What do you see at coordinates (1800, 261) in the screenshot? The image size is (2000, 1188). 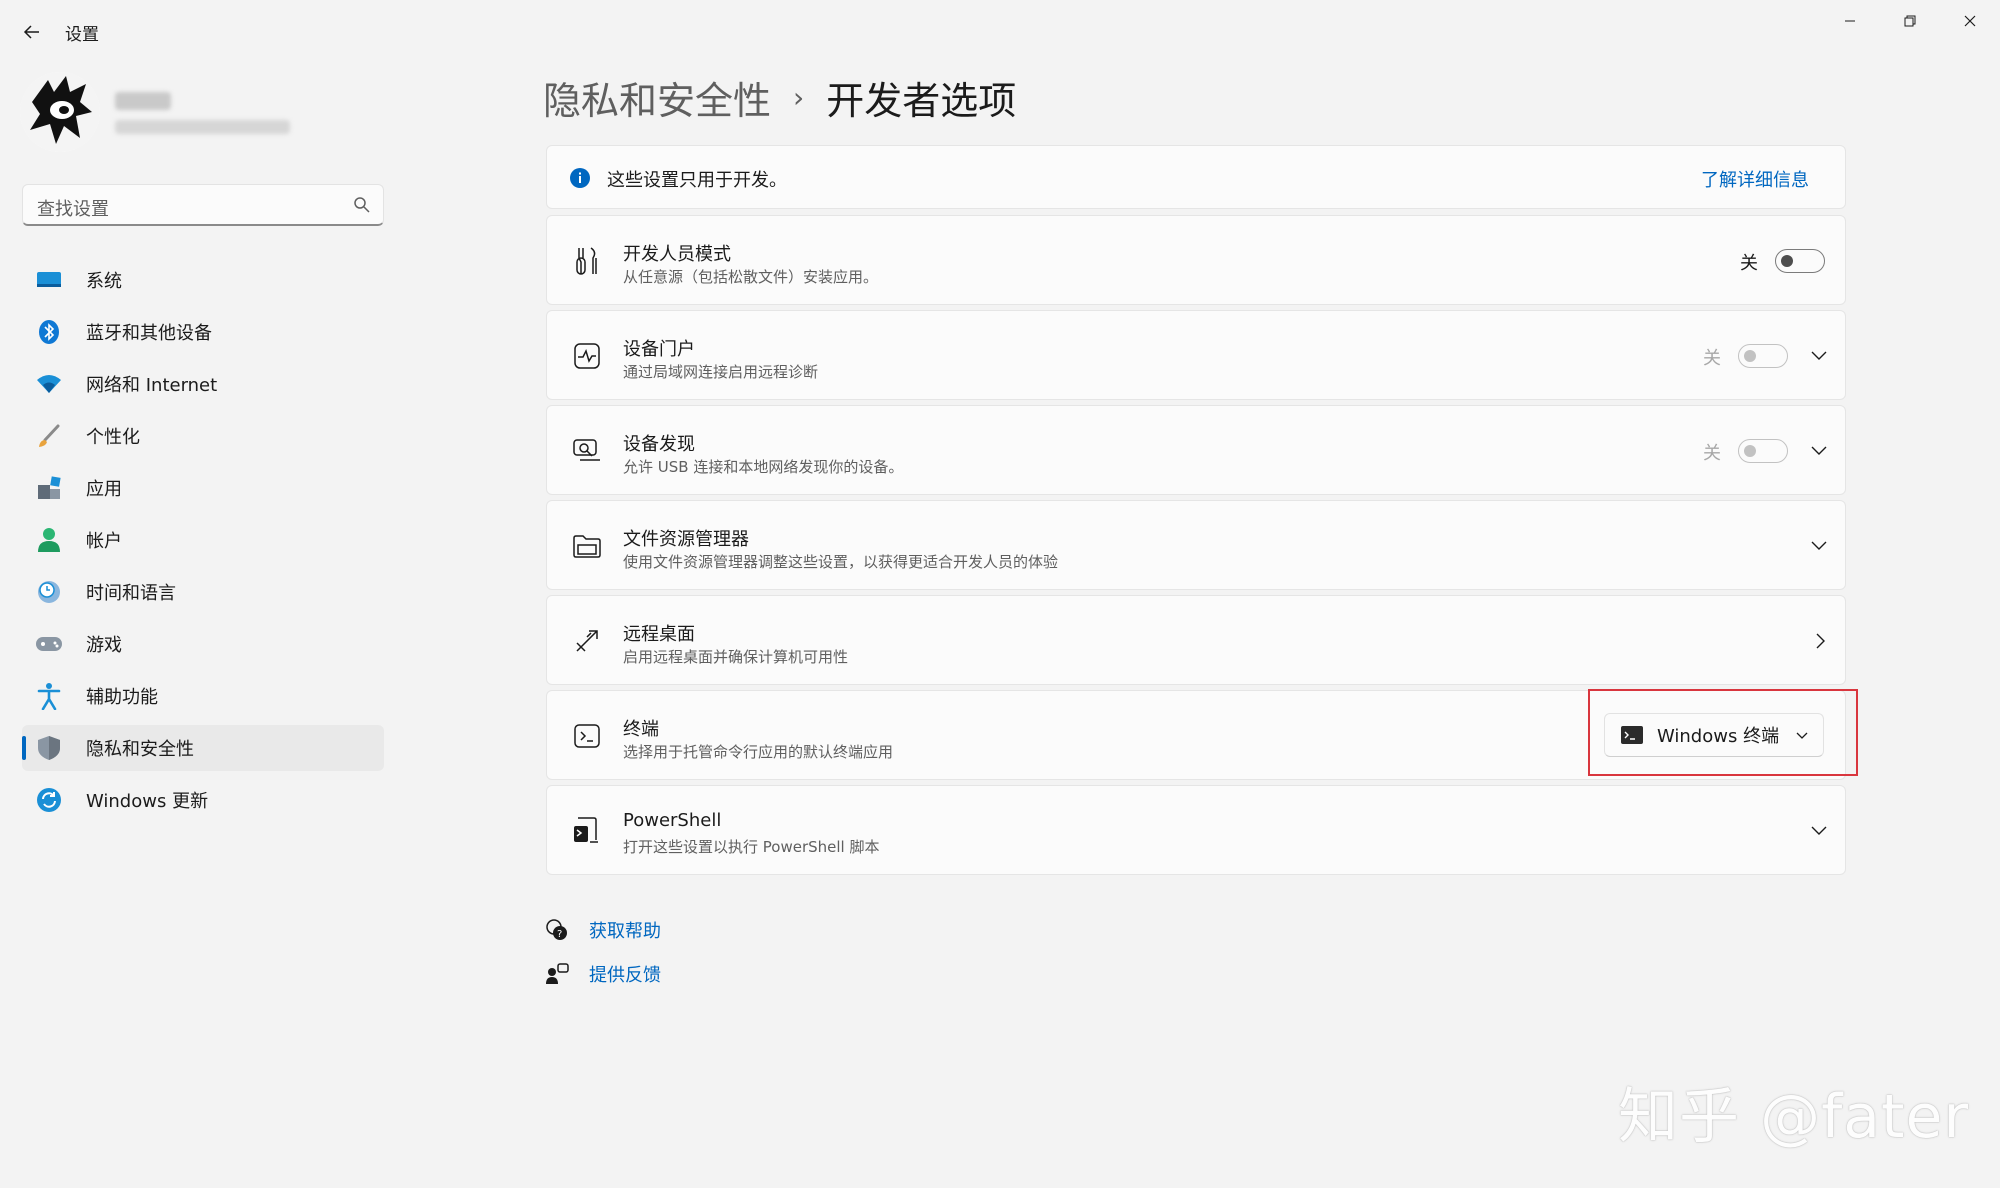 I see `developer-mode-toggle` at bounding box center [1800, 261].